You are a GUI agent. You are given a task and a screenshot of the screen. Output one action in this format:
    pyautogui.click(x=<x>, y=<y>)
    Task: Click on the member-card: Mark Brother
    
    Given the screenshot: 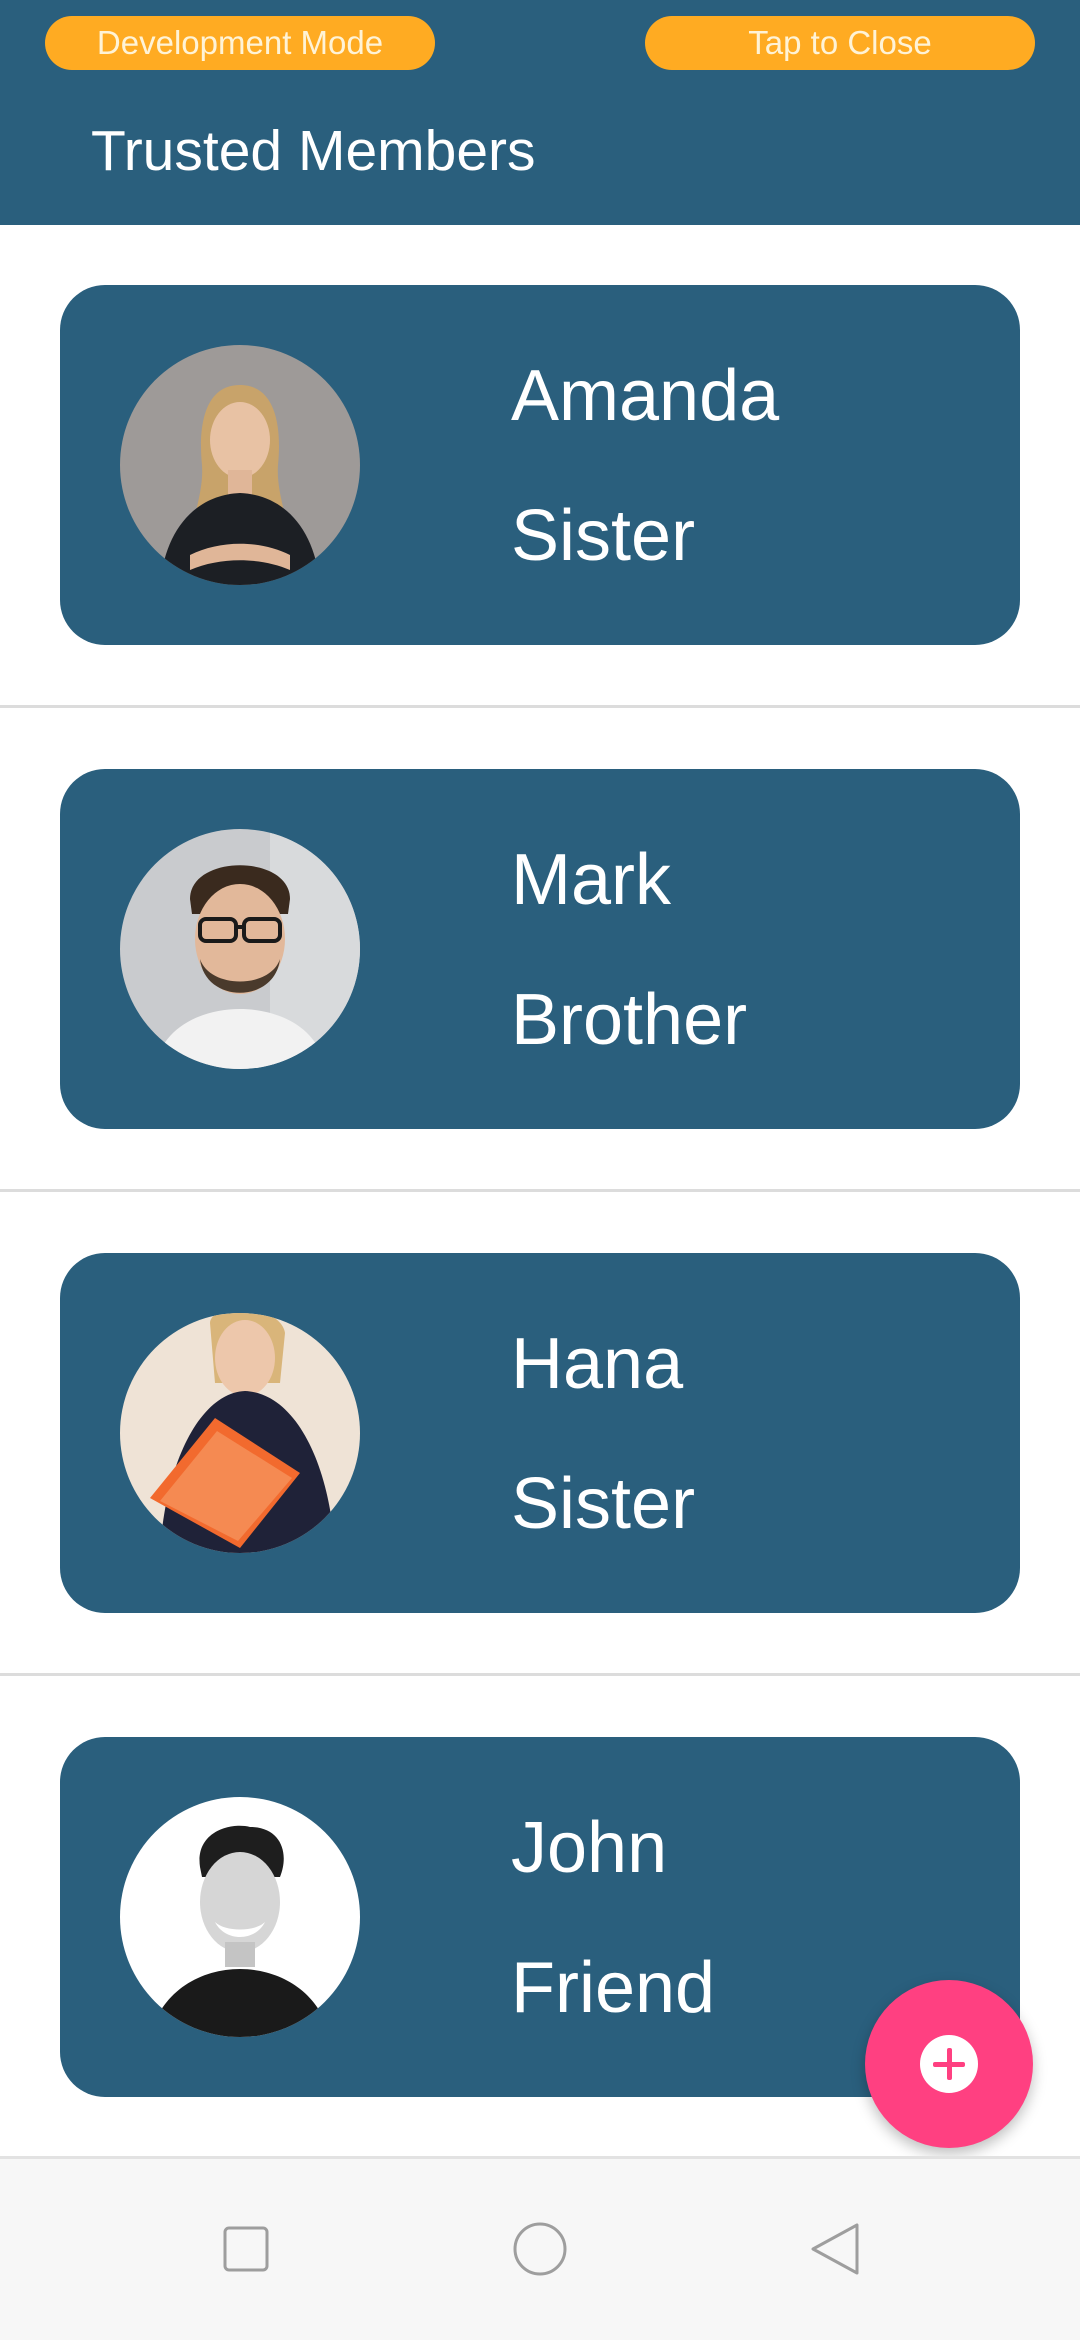 What is the action you would take?
    pyautogui.click(x=540, y=949)
    